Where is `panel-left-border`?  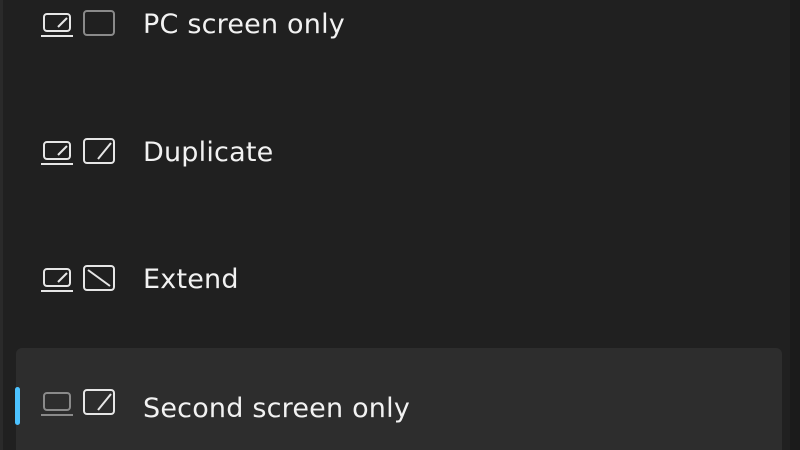 panel-left-border is located at coordinates (1, 225).